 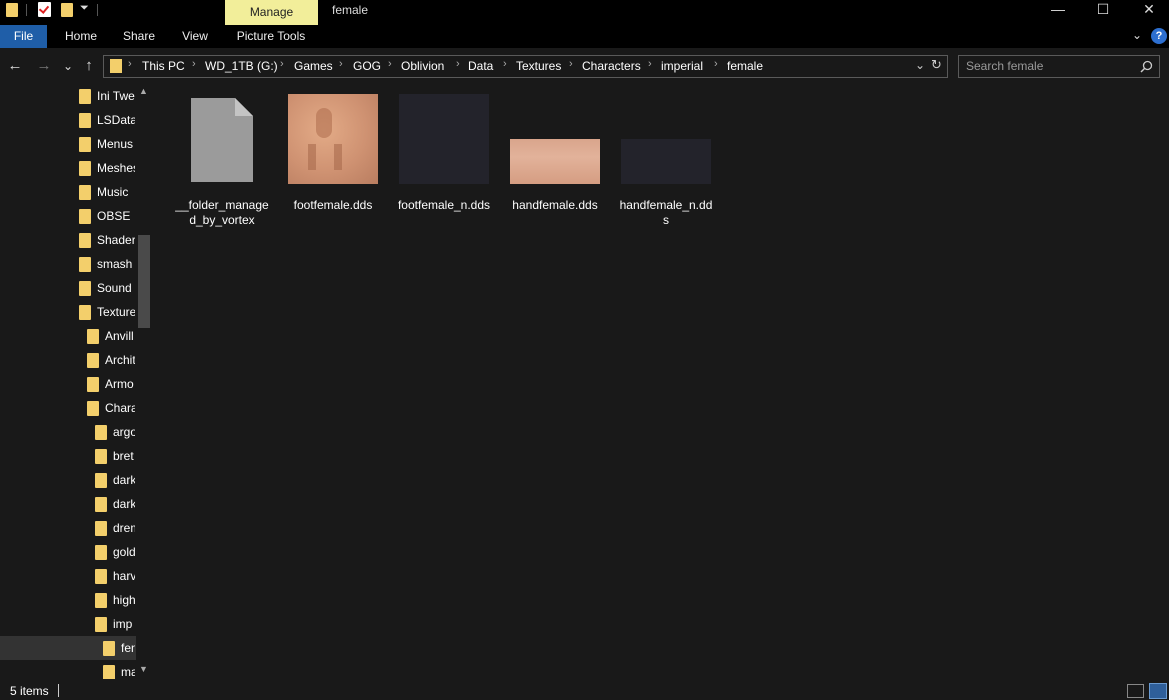 I want to click on tab-picture-tools: Picture Tools, so click(x=271, y=36).